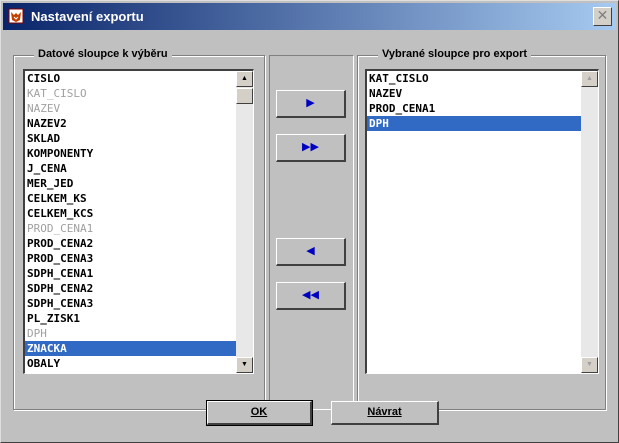  I want to click on remove-all-button: ◀◀, so click(311, 296).